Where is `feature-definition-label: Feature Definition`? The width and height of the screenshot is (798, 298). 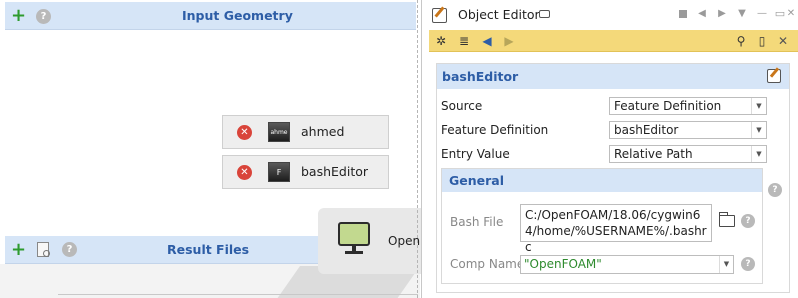 feature-definition-label: Feature Definition is located at coordinates (495, 130).